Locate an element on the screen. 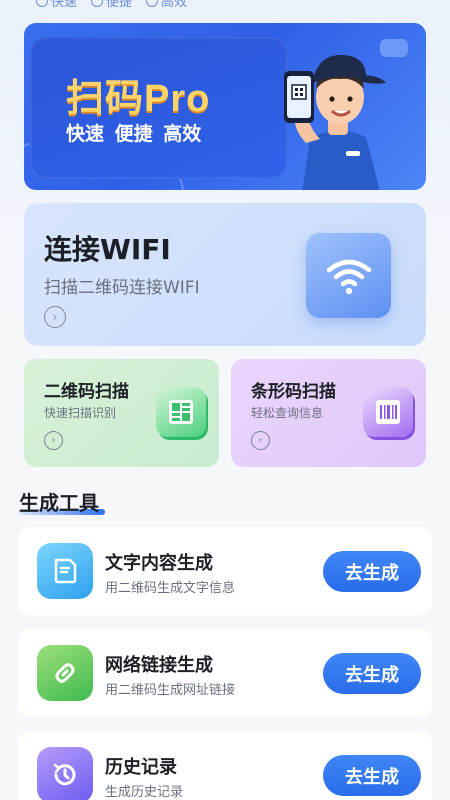 The image size is (450, 800). barcode-card-desc: 轻松查询信息 is located at coordinates (287, 413).